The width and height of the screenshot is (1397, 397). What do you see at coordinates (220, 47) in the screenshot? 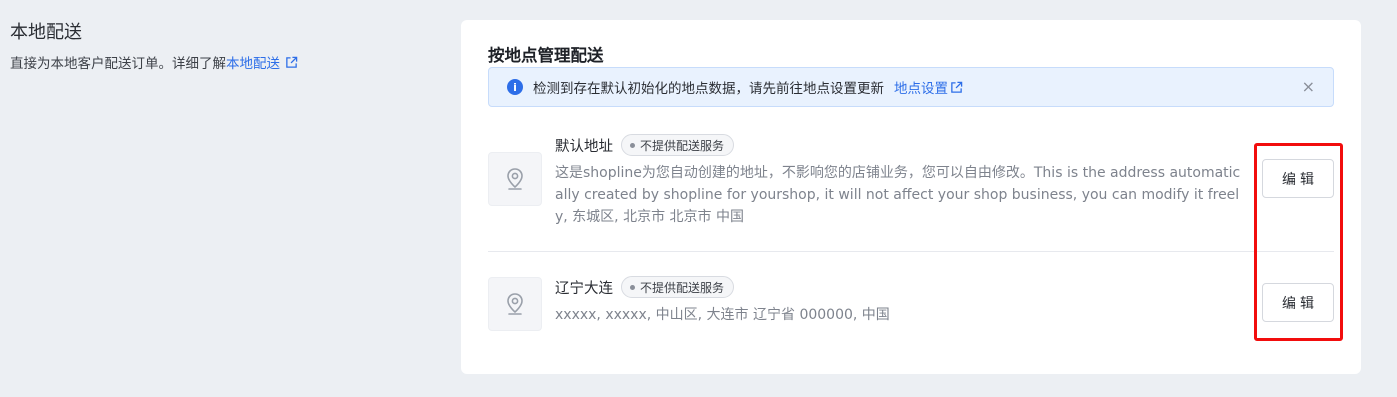
I see `local-delivery-intro: 本地配送 直接为本地客户配送订单。详细了解本地配送` at bounding box center [220, 47].